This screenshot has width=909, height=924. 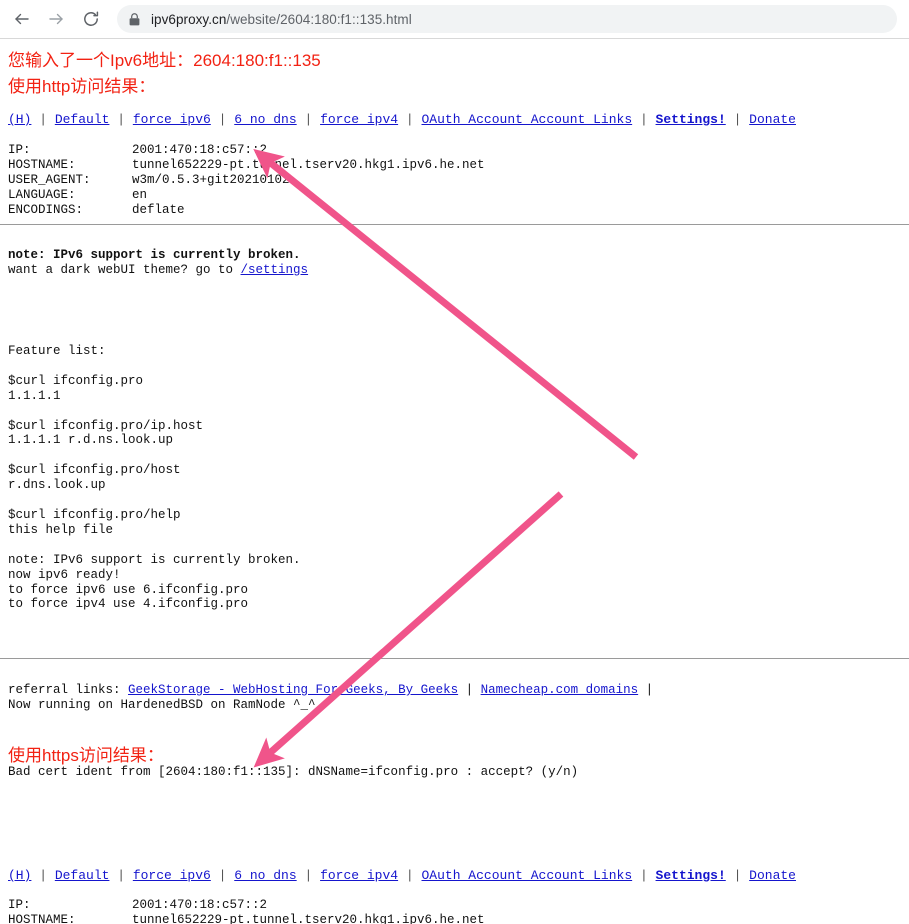 What do you see at coordinates (560, 690) in the screenshot?
I see `referral-link-1: Namecheap.com domains` at bounding box center [560, 690].